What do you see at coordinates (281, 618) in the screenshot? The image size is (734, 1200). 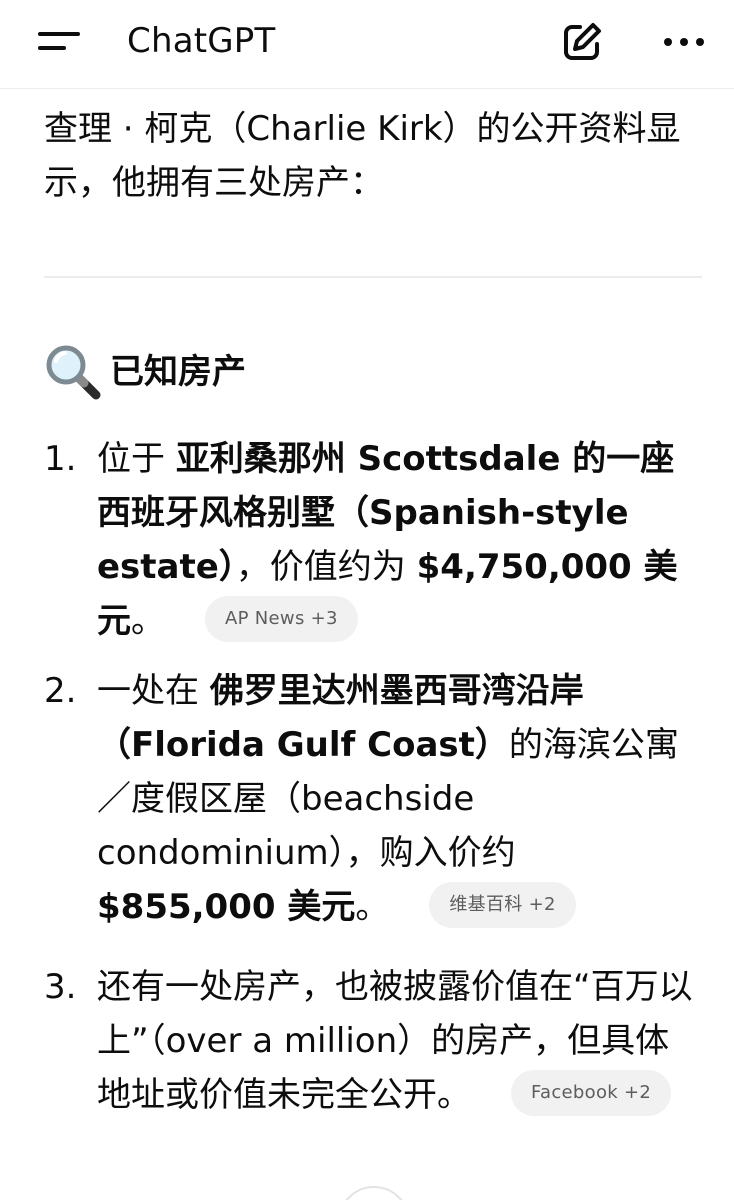 I see `source-chip: AP News +3` at bounding box center [281, 618].